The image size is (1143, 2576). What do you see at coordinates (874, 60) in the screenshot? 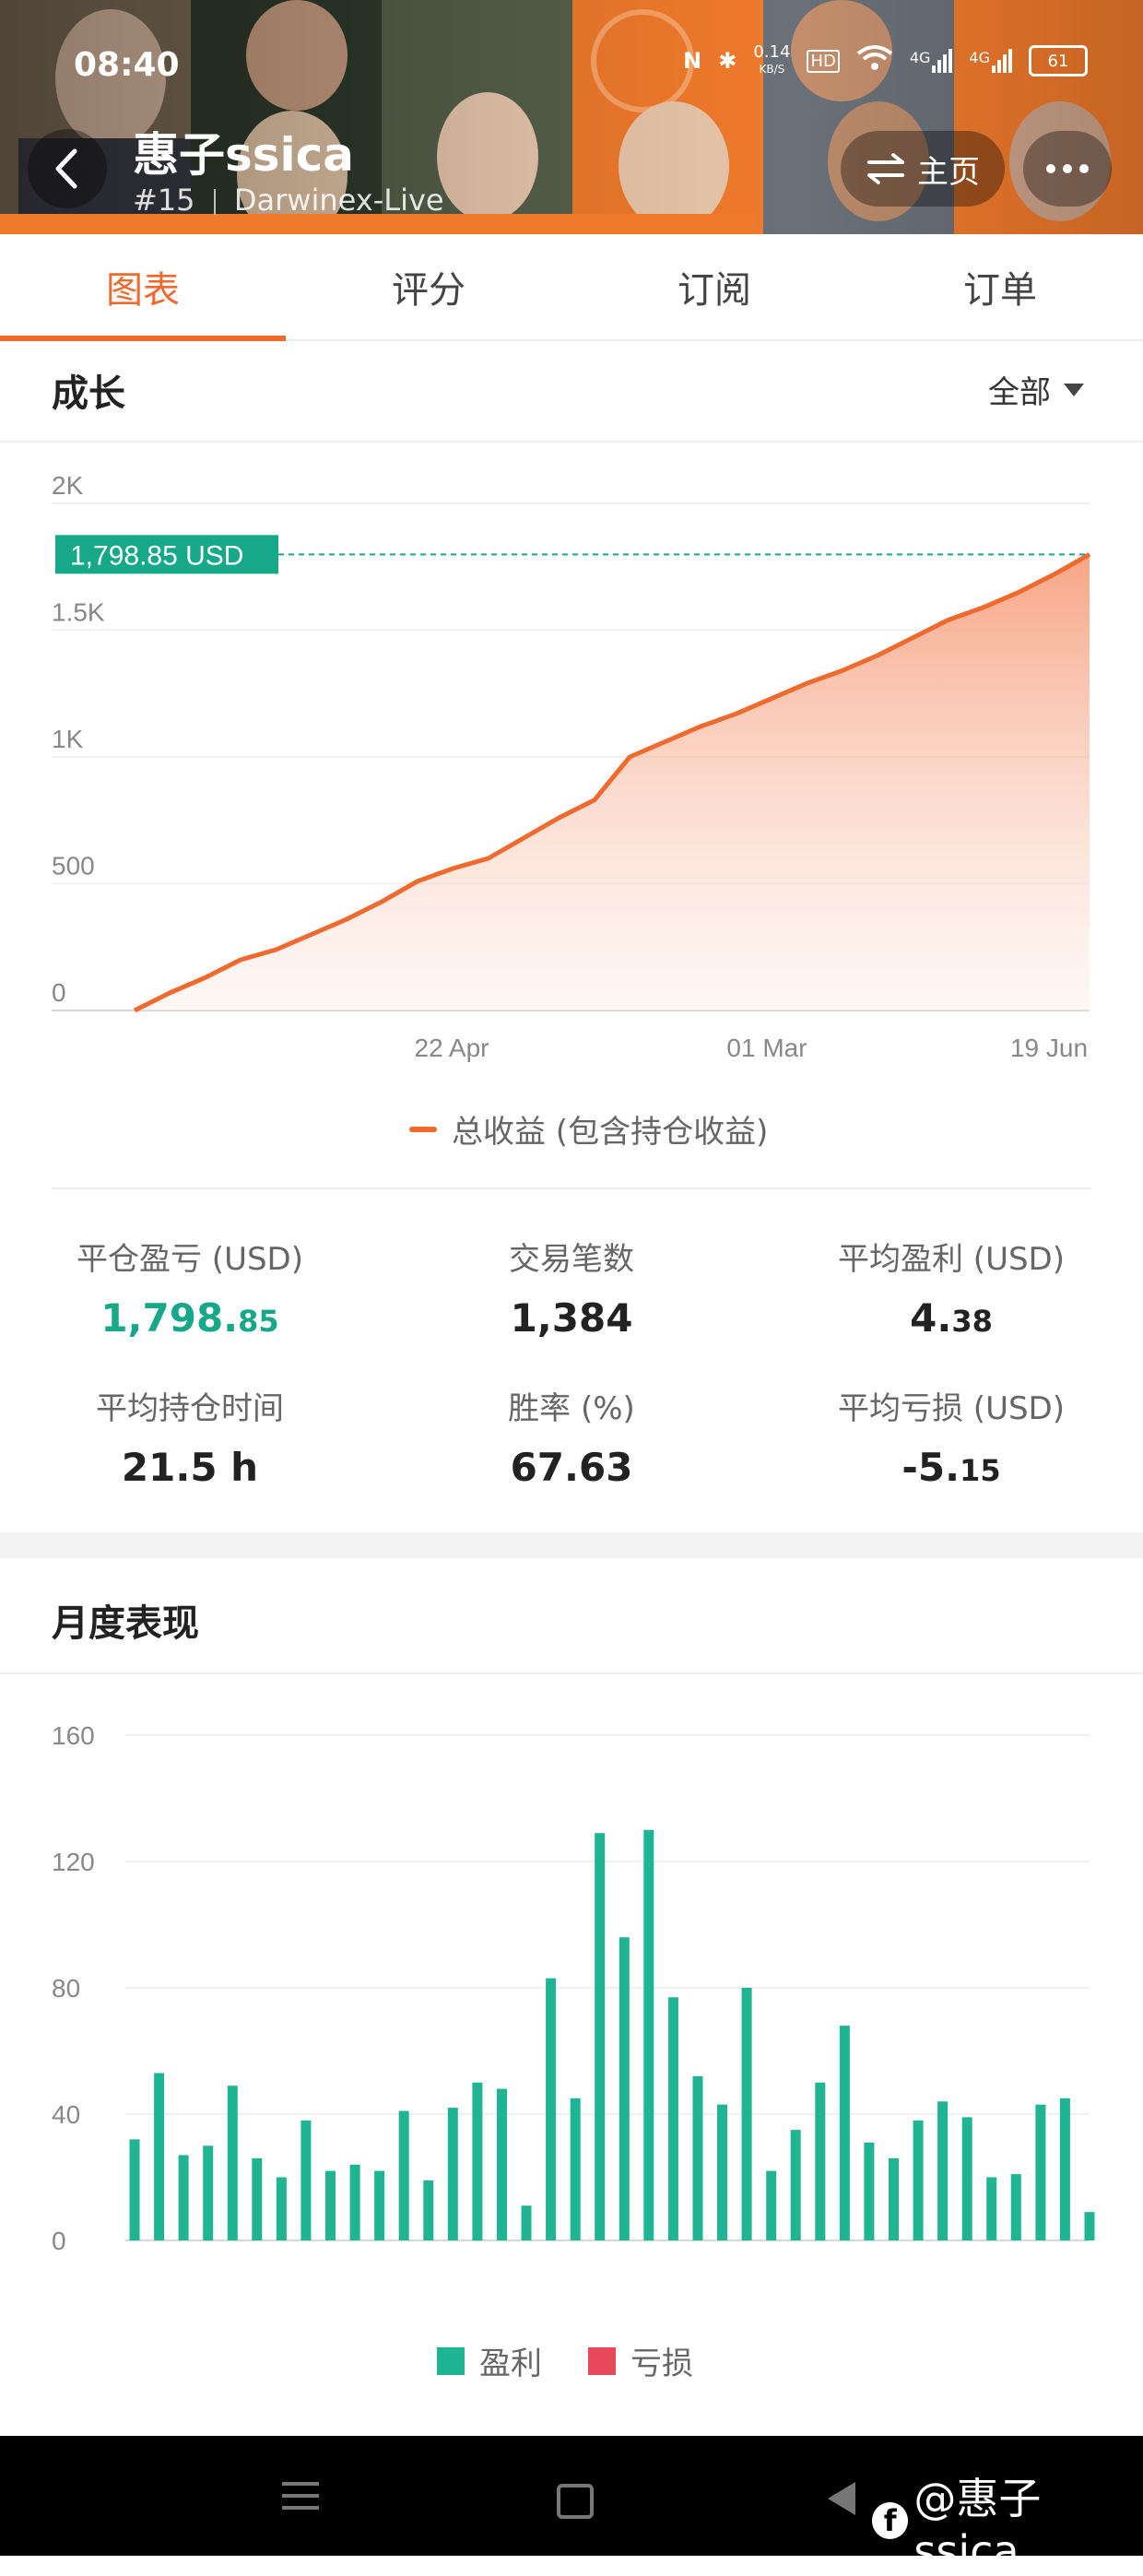
I see `wifi-icon` at bounding box center [874, 60].